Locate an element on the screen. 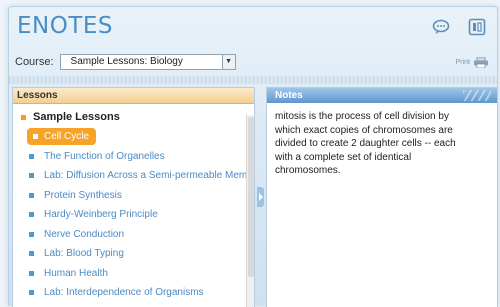  toolbar-divider-strip is located at coordinates (253, 80).